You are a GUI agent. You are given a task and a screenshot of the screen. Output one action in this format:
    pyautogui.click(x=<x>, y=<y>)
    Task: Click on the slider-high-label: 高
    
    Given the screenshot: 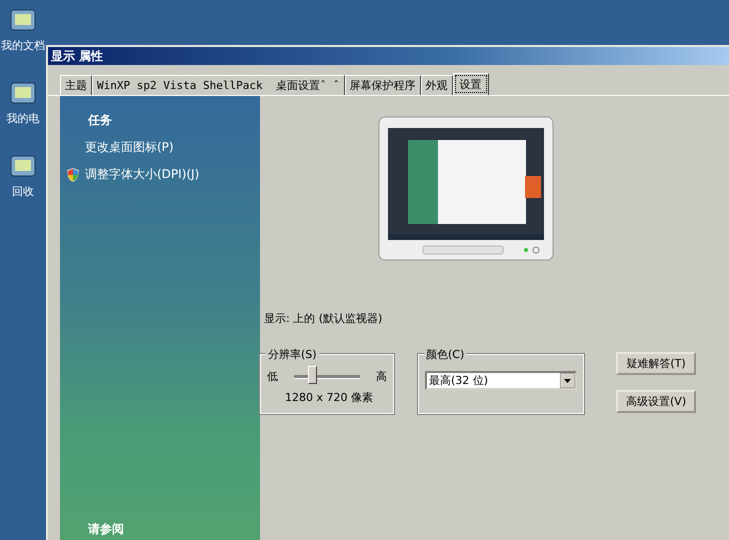 What is the action you would take?
    pyautogui.click(x=381, y=376)
    